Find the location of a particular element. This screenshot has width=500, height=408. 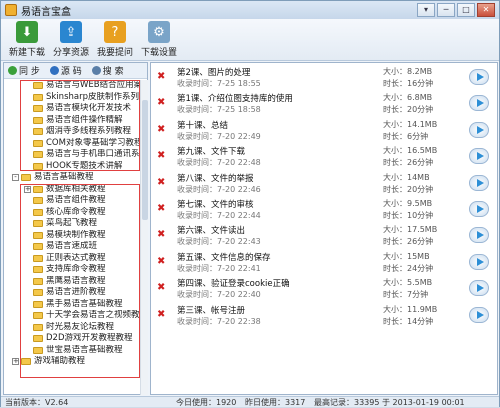

toolbar-label: 分享资源 is located at coordinates (70, 53).